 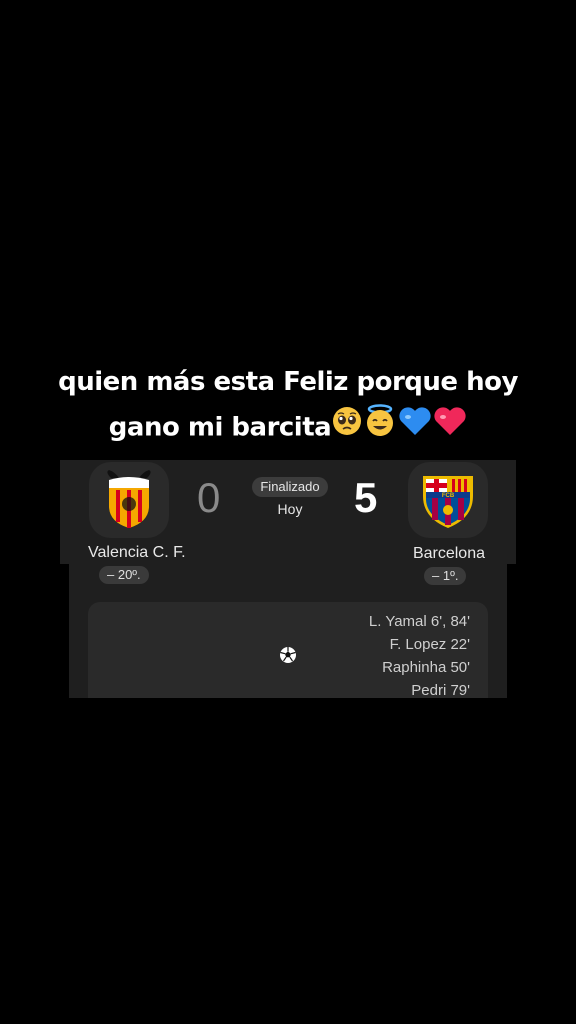 What do you see at coordinates (137, 553) in the screenshot?
I see `home-team-name: Valencia C. F.` at bounding box center [137, 553].